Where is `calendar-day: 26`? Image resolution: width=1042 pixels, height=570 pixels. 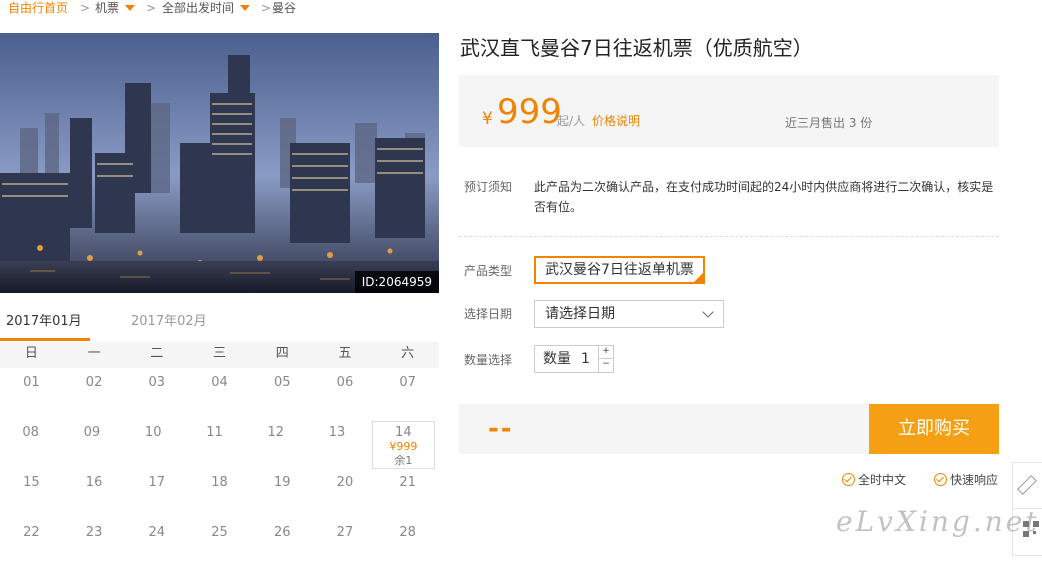 calendar-day: 26 is located at coordinates (282, 532).